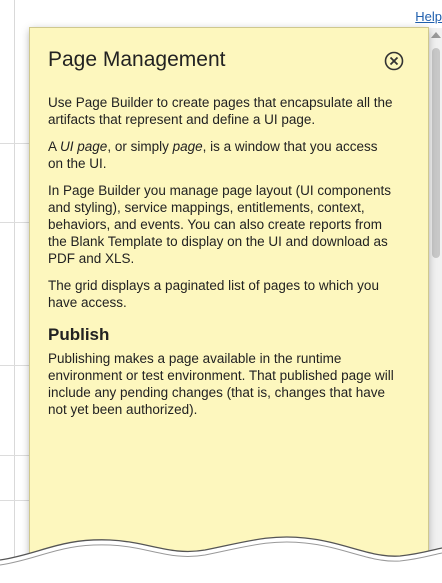 The height and width of the screenshot is (583, 442). Describe the element at coordinates (7, 291) in the screenshot. I see `background-page-edge` at that location.